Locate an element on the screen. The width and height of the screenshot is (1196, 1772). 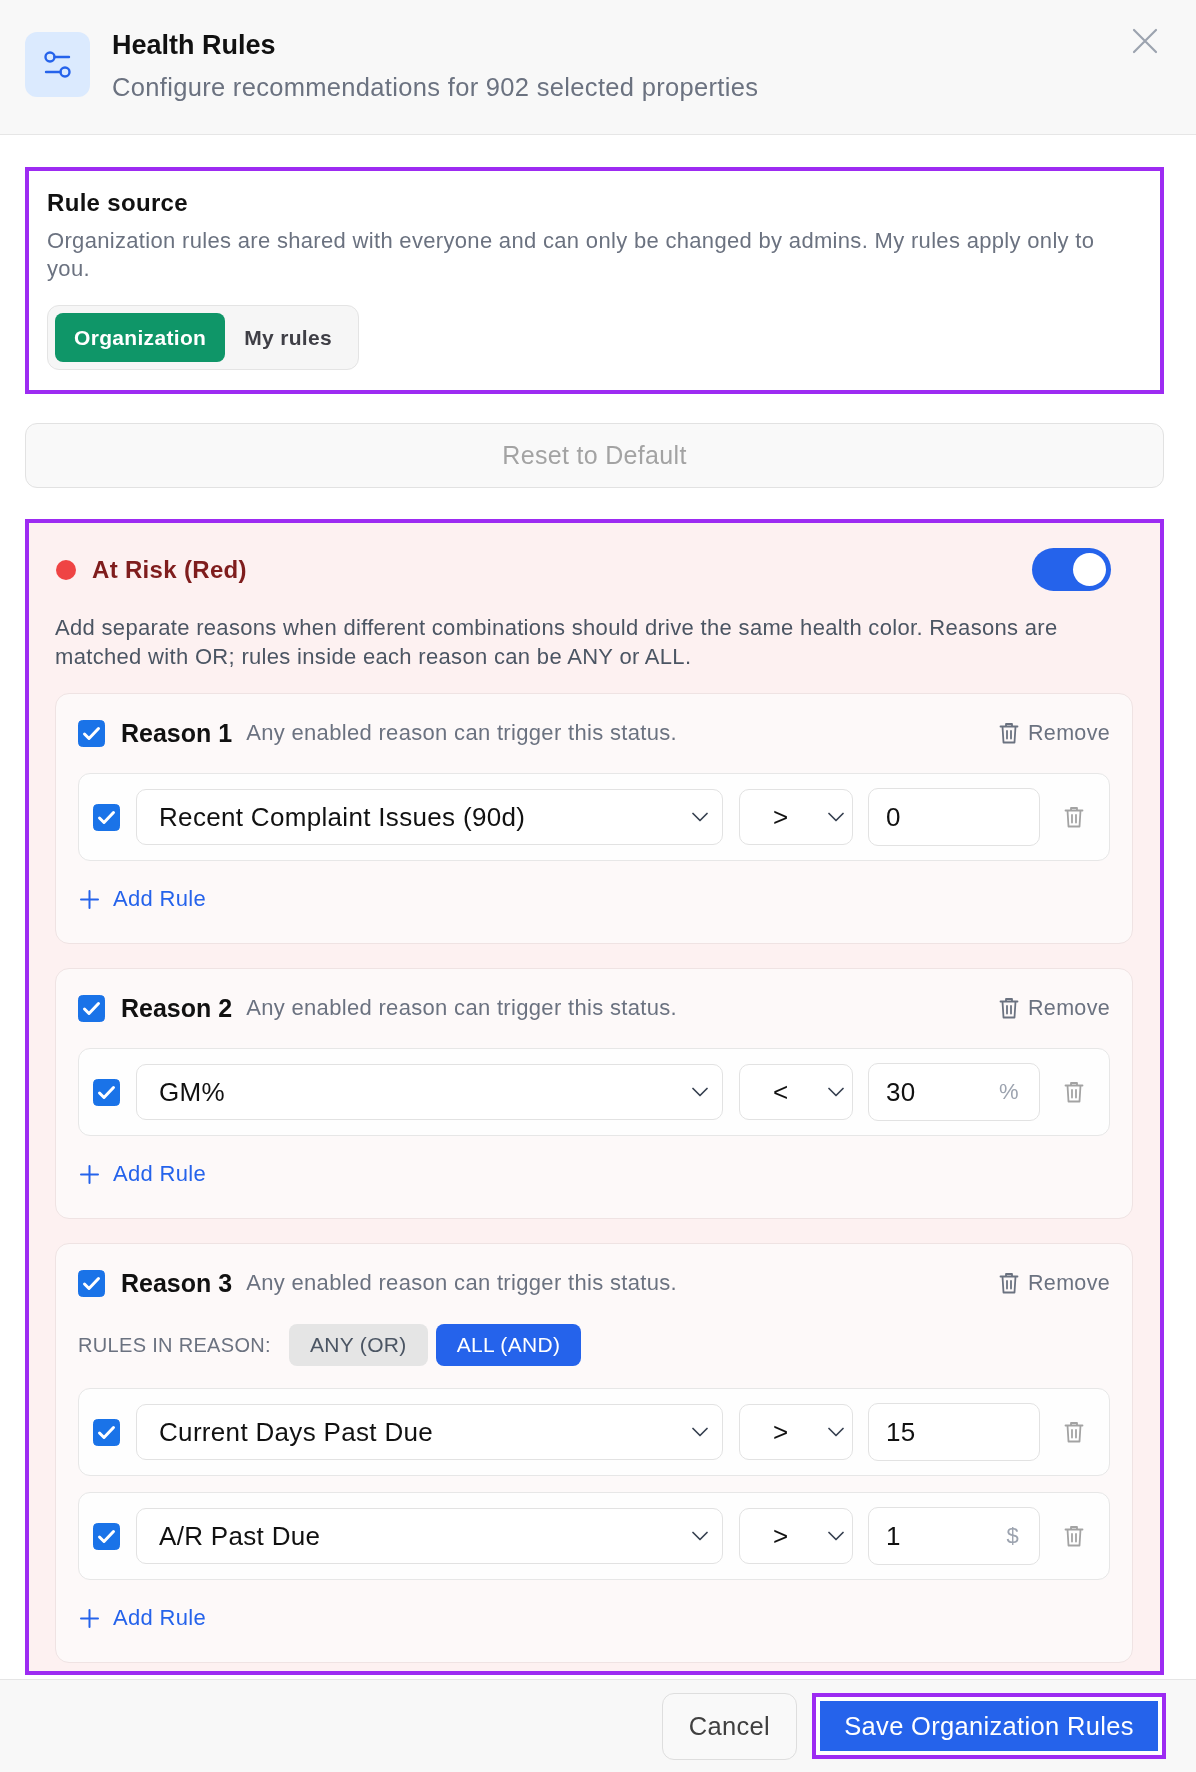
close-icon is located at coordinates (1145, 41).